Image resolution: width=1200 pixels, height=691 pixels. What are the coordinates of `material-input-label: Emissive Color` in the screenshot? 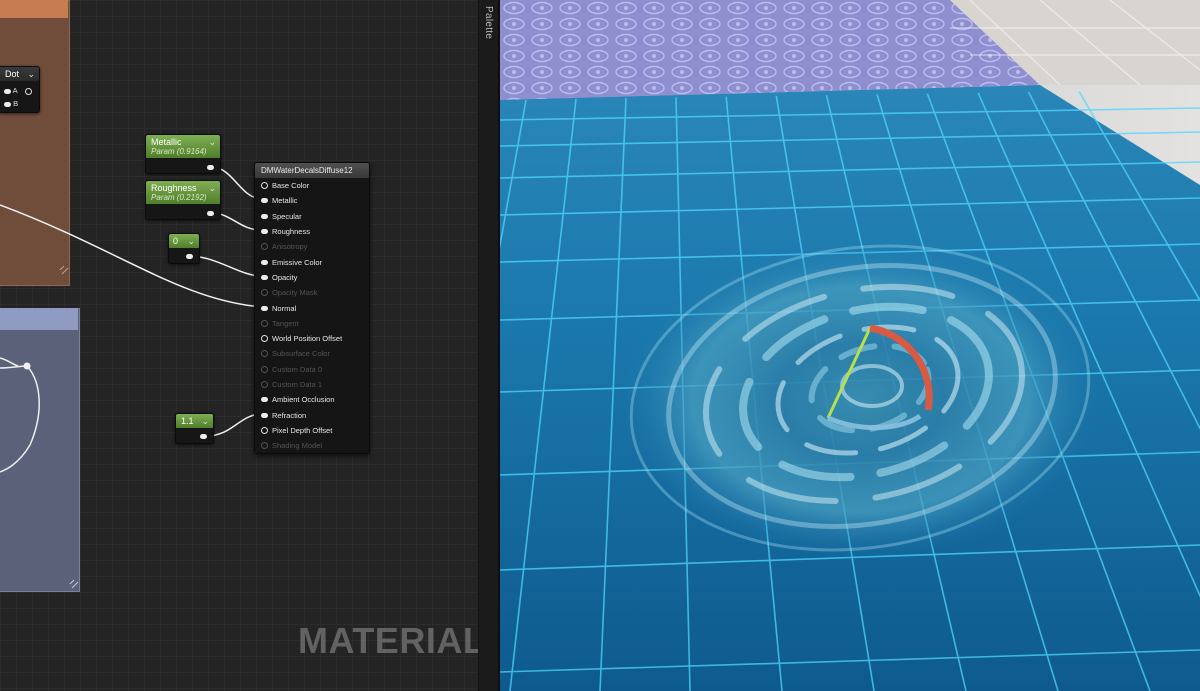 It's located at (297, 262).